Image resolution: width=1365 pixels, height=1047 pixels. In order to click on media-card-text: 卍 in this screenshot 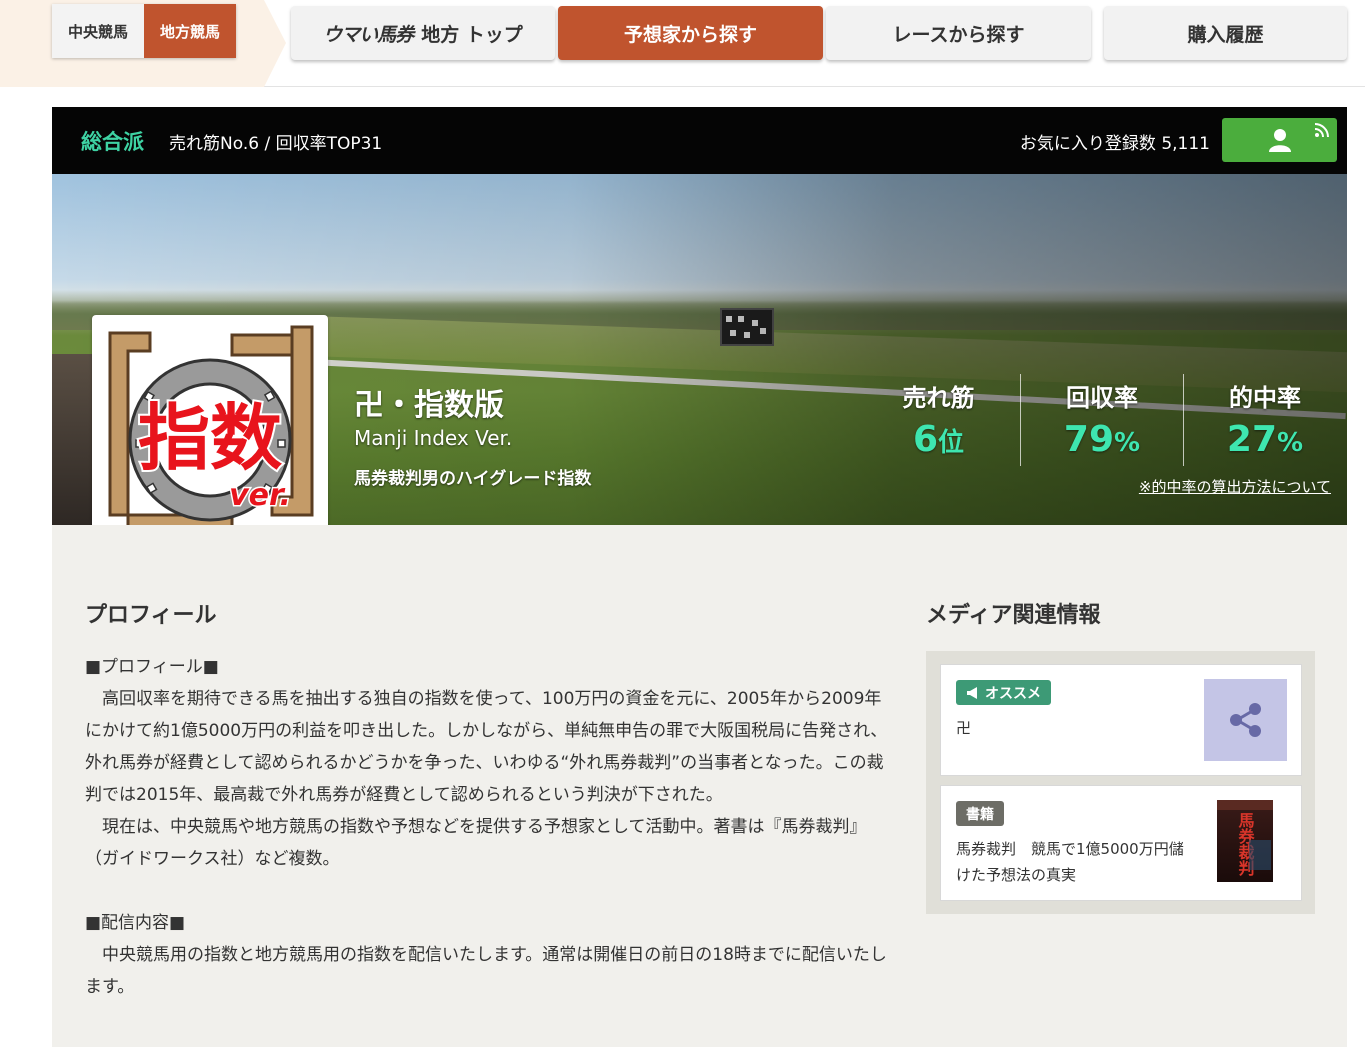, I will do `click(964, 728)`.